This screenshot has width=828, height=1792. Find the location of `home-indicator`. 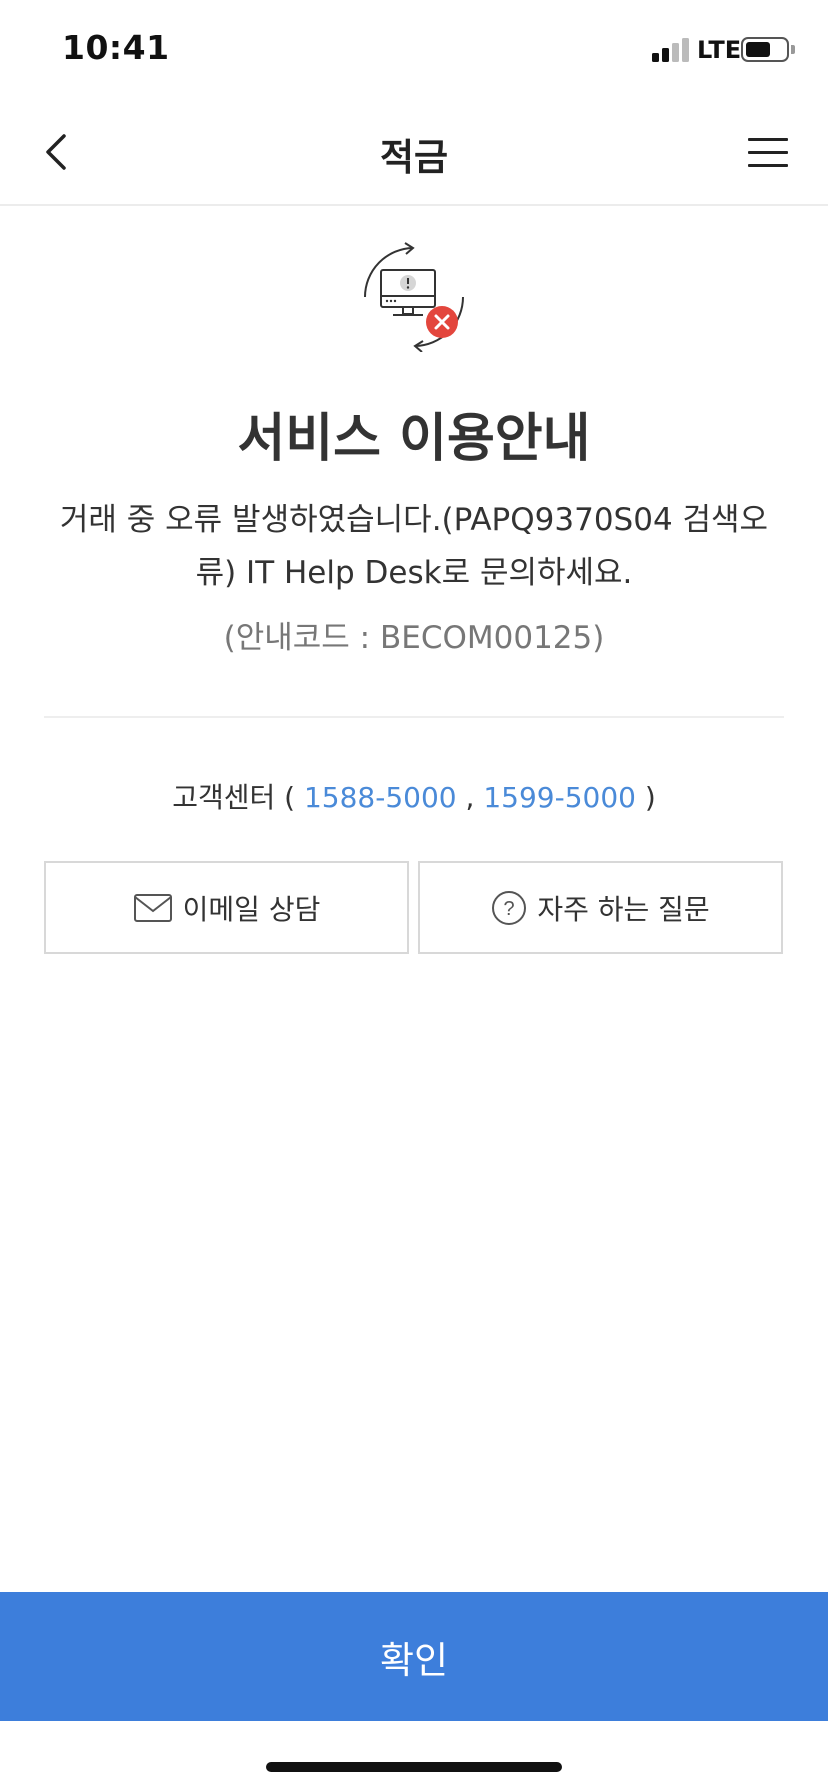

home-indicator is located at coordinates (414, 1767).